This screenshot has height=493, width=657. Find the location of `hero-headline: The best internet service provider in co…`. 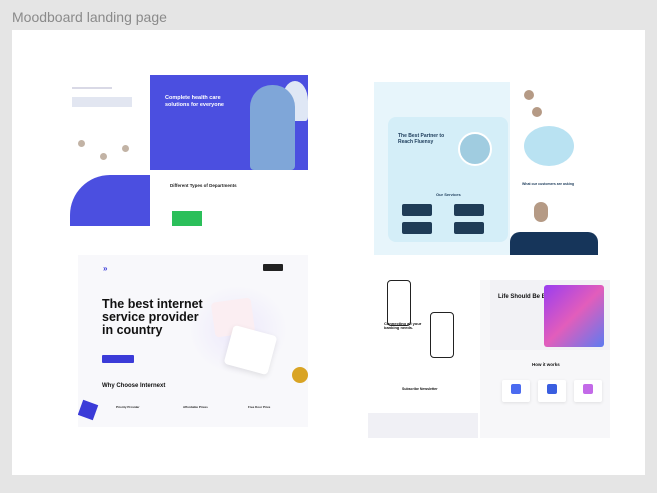

hero-headline: The best internet service provider in co… is located at coordinates (152, 317).